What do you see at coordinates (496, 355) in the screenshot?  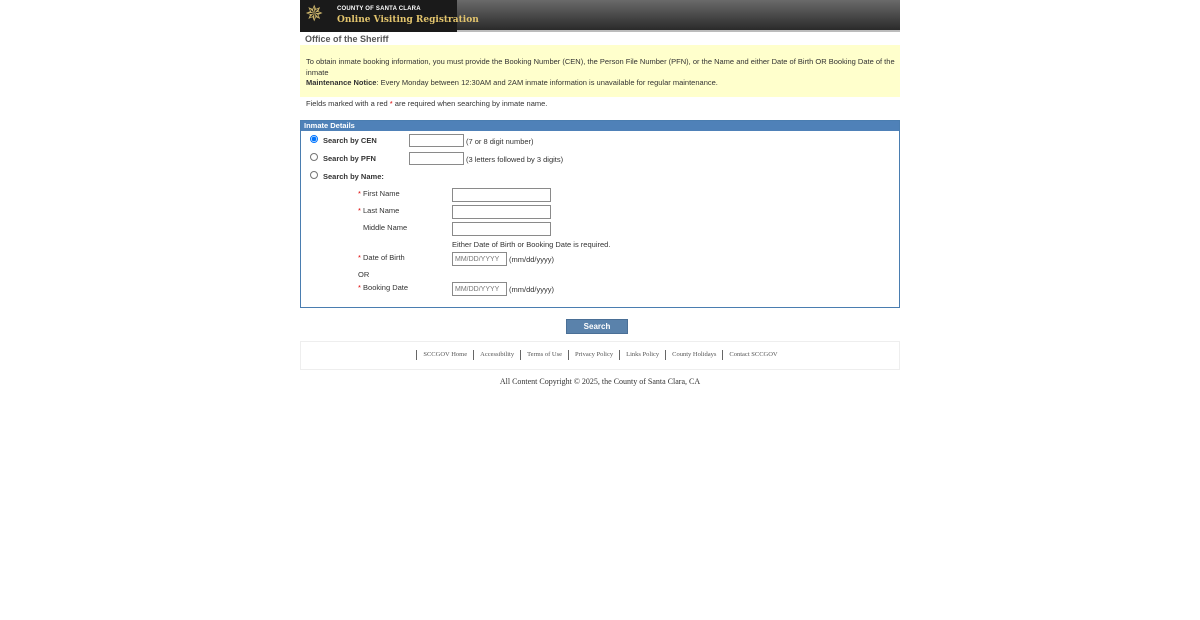 I see `footer-link-accessibility: Accessibility` at bounding box center [496, 355].